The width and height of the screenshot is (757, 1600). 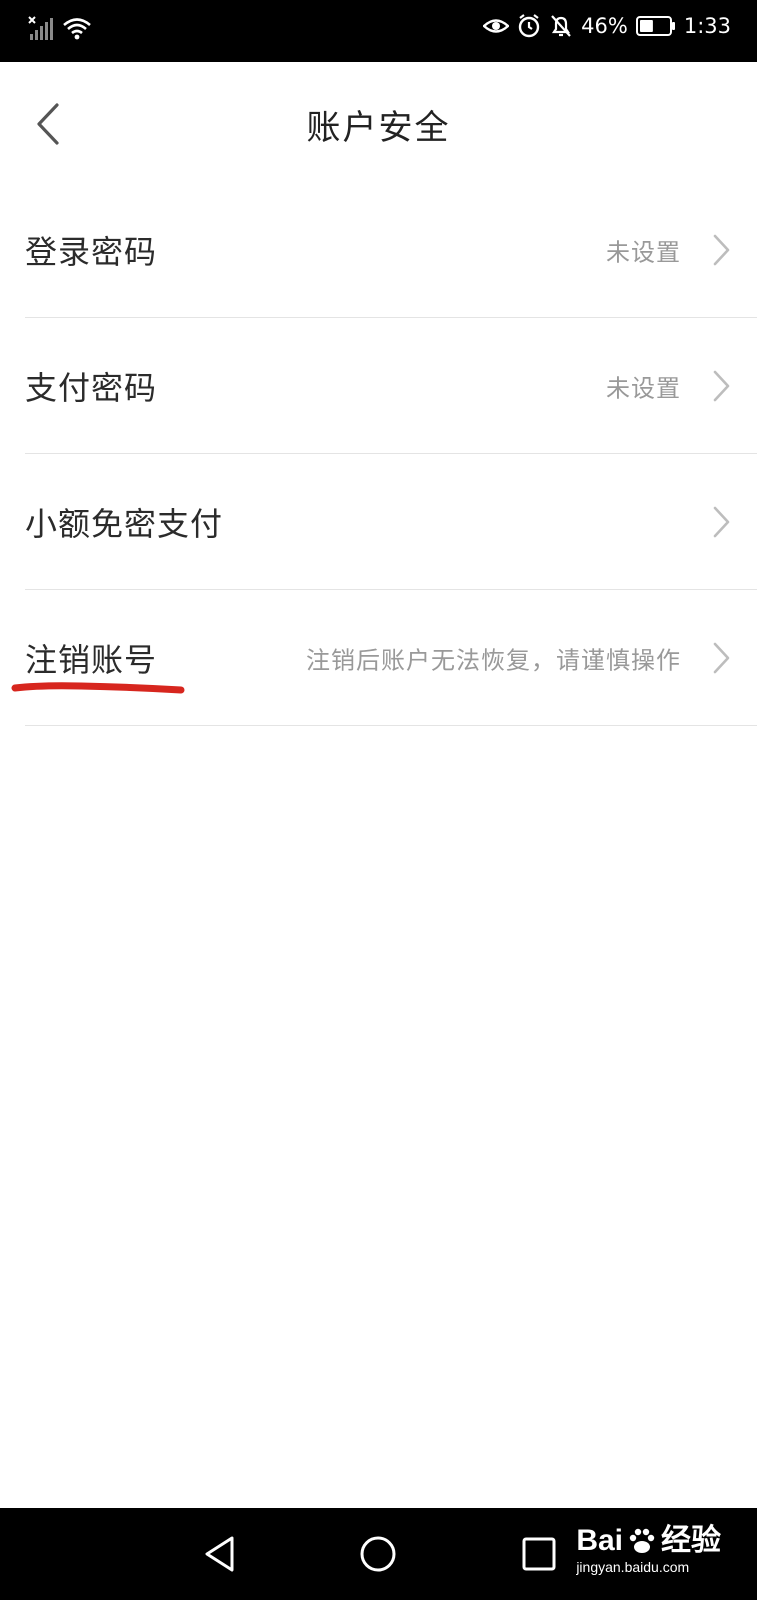 What do you see at coordinates (91, 659) in the screenshot?
I see `row-label: 注销账号` at bounding box center [91, 659].